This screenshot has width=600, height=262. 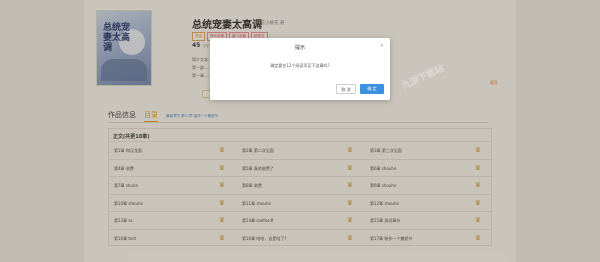 What do you see at coordinates (382, 46) in the screenshot?
I see `close-icon: ×` at bounding box center [382, 46].